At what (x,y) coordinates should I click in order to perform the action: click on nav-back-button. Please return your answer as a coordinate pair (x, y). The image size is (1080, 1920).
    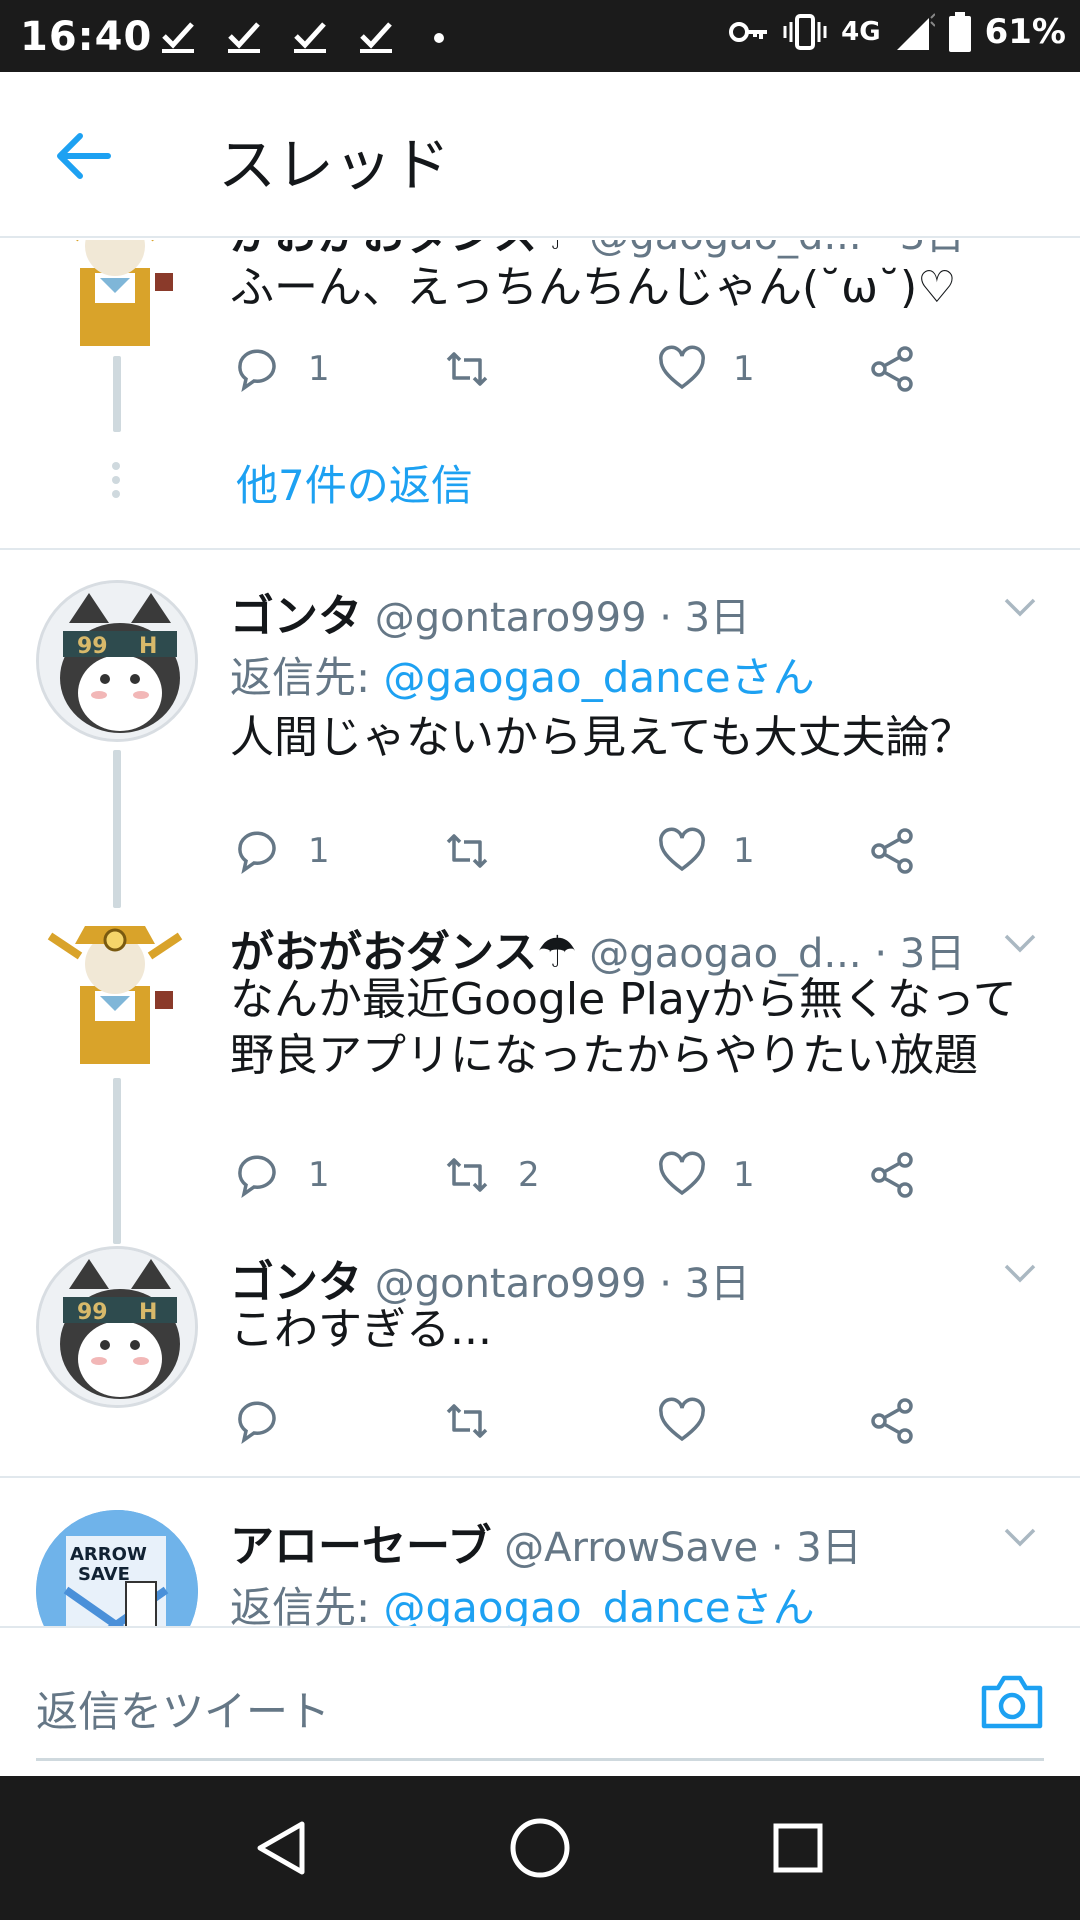
    Looking at the image, I should click on (282, 1848).